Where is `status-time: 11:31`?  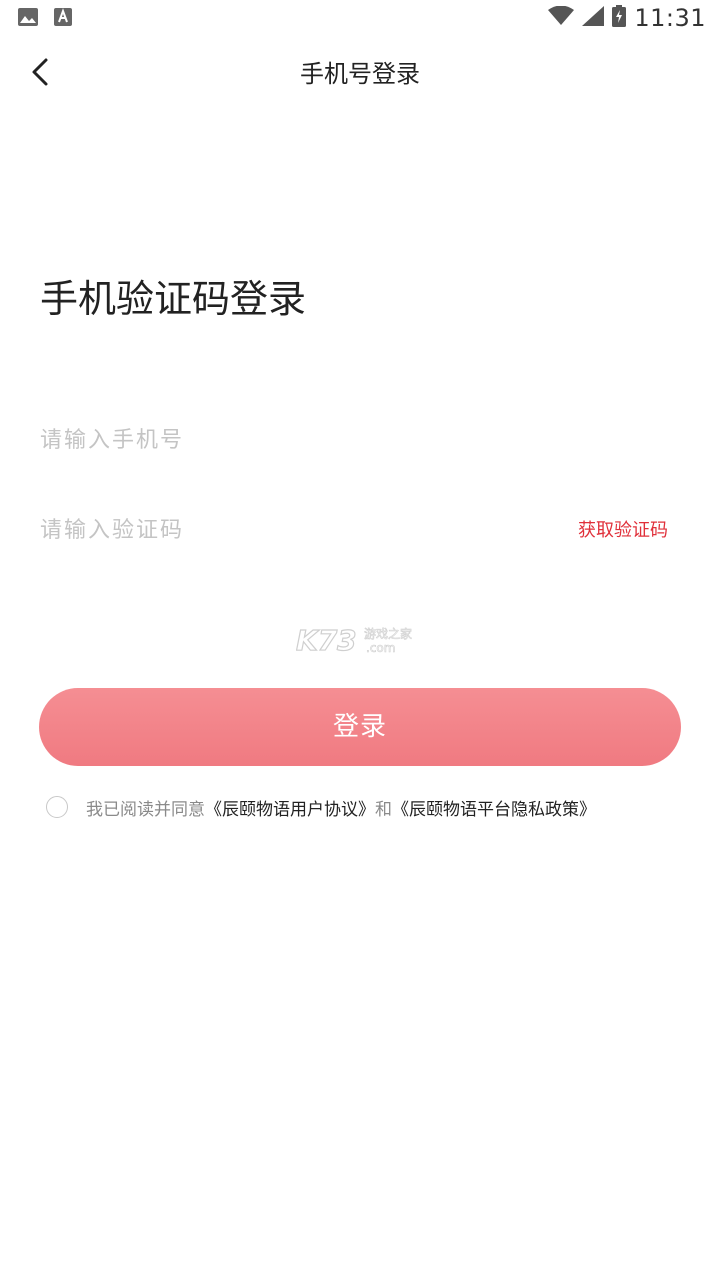
status-time: 11:31 is located at coordinates (670, 18).